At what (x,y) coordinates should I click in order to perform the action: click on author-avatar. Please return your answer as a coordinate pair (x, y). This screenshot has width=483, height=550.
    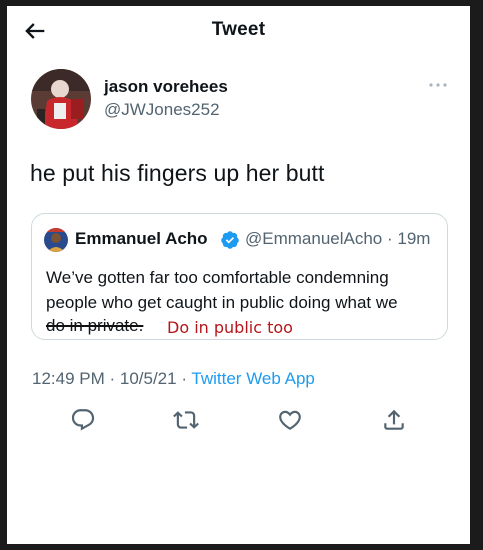
    Looking at the image, I should click on (61, 99).